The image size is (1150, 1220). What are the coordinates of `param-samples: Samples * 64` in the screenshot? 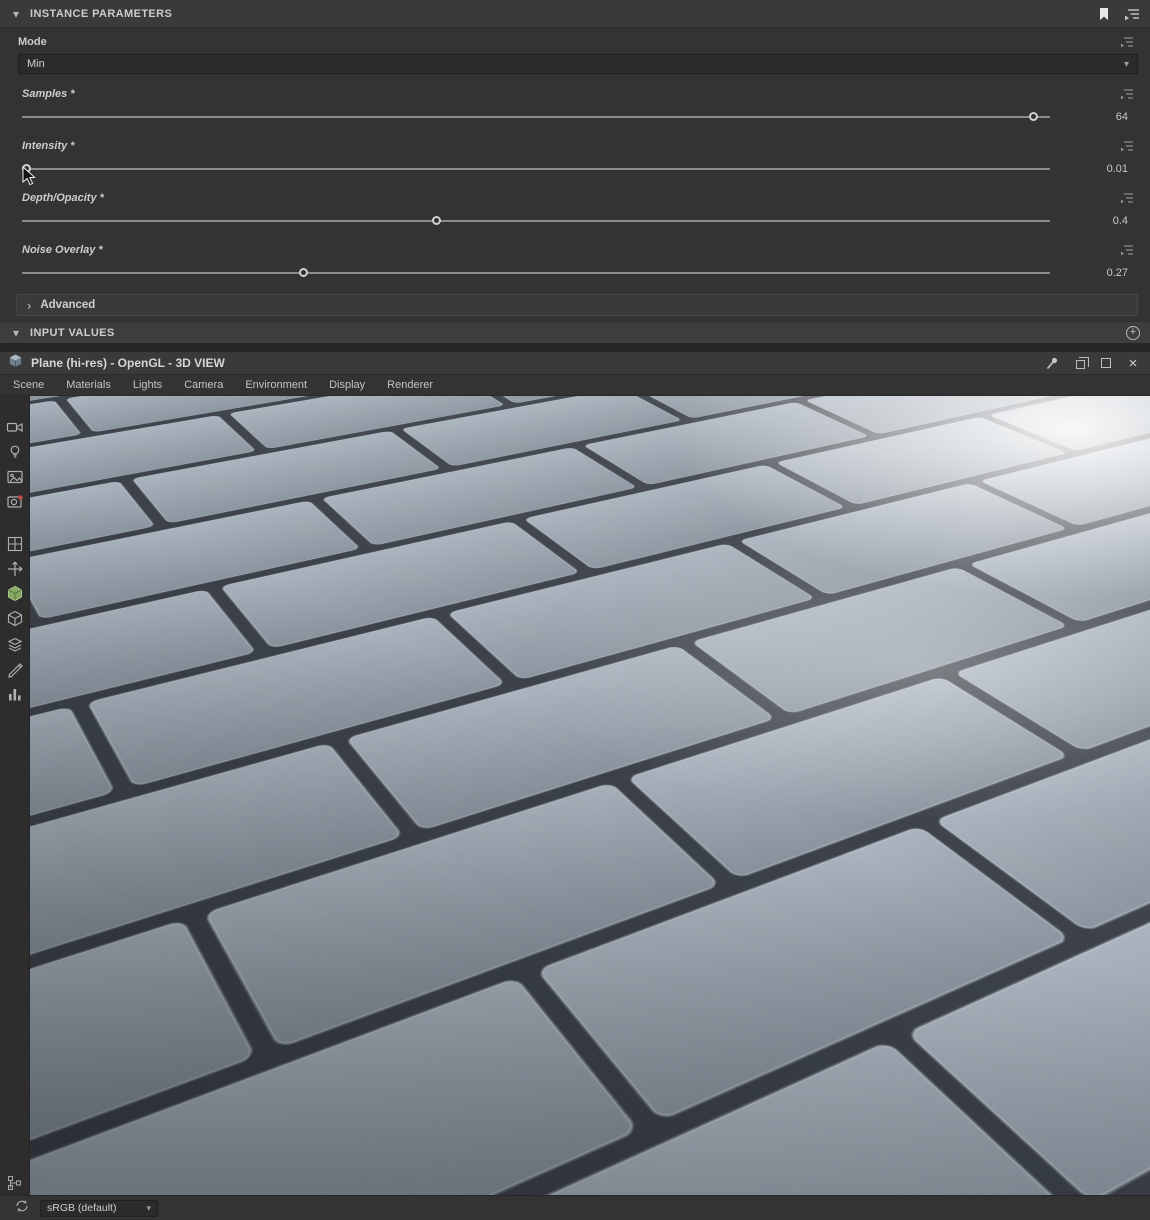 It's located at (575, 107).